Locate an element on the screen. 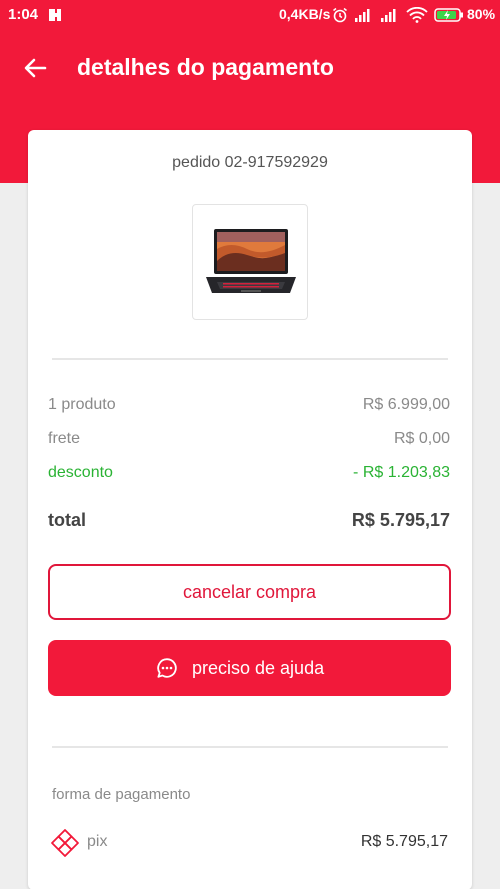 Image resolution: width=500 pixels, height=889 pixels. shipping-value: R$ 0,00 is located at coordinates (421, 438).